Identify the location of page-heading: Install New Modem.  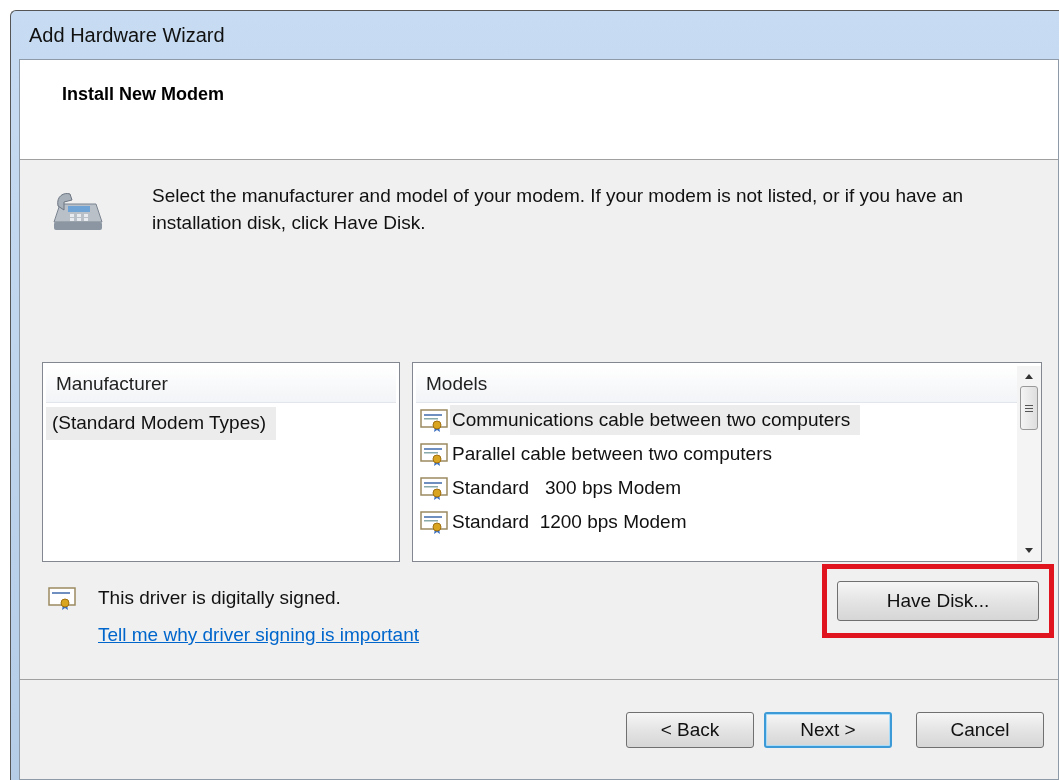
(143, 94).